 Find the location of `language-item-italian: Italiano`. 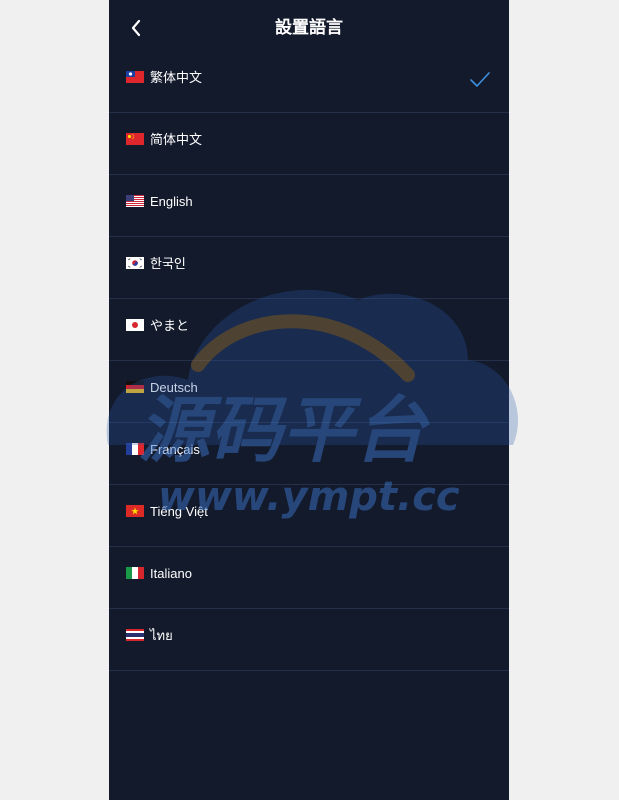

language-item-italian: Italiano is located at coordinates (309, 578).